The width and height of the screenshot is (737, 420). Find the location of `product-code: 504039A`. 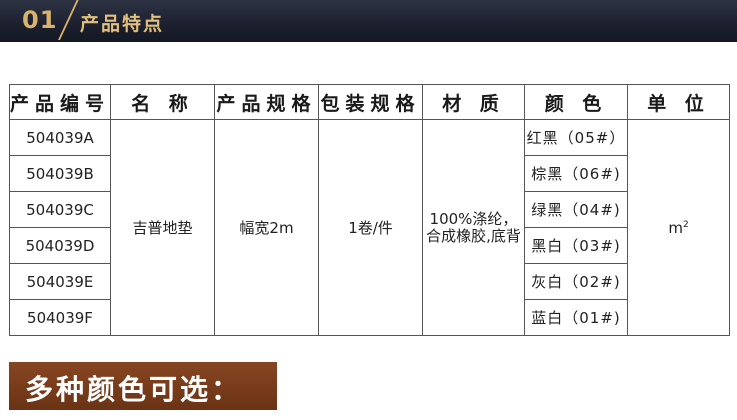

product-code: 504039A is located at coordinates (60, 137).